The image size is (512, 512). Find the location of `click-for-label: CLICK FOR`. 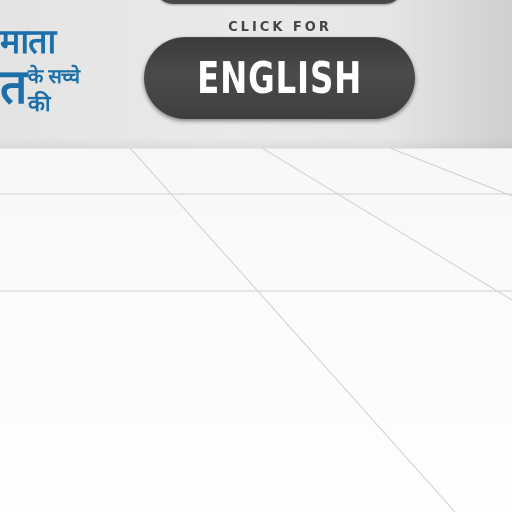

click-for-label: CLICK FOR is located at coordinates (280, 27).